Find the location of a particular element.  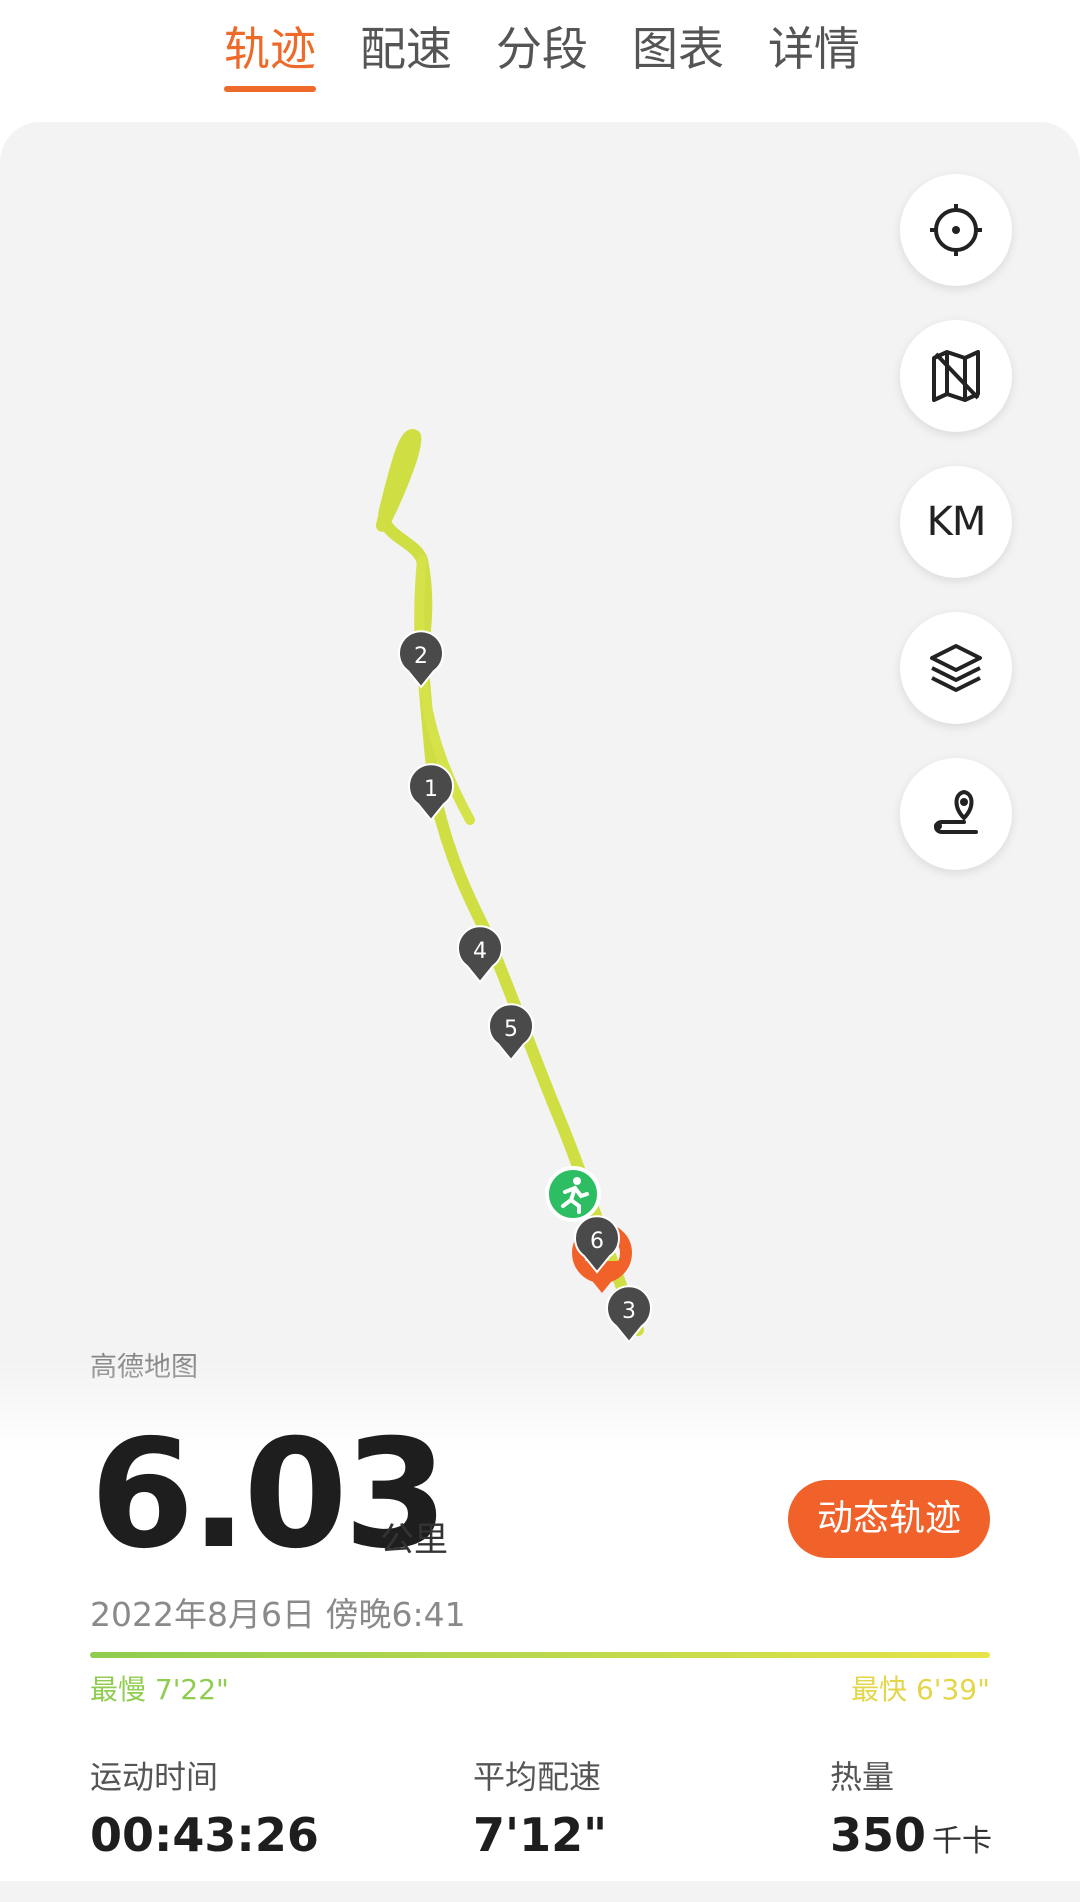

fastest-pace: 最快 6'39" is located at coordinates (920, 1689).